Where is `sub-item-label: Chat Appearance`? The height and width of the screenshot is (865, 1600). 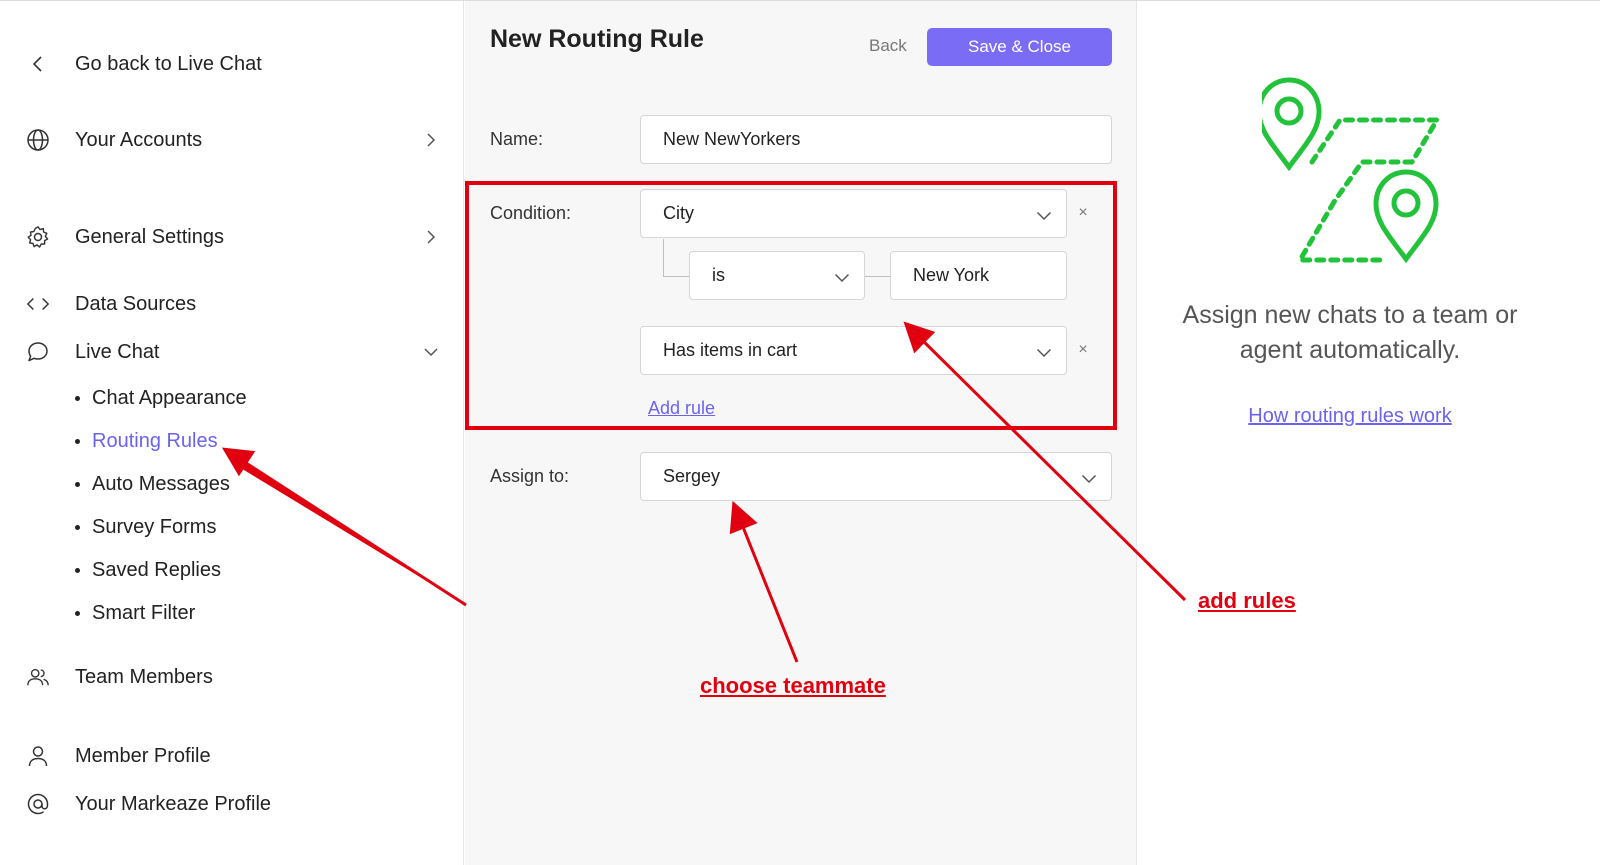 sub-item-label: Chat Appearance is located at coordinates (169, 397).